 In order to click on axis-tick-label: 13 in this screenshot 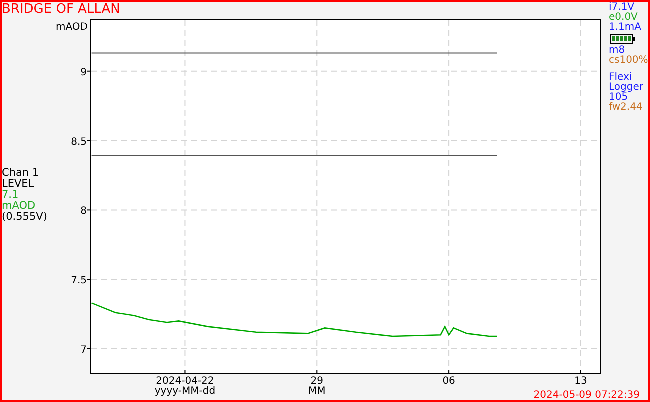, I will do `click(581, 381)`.